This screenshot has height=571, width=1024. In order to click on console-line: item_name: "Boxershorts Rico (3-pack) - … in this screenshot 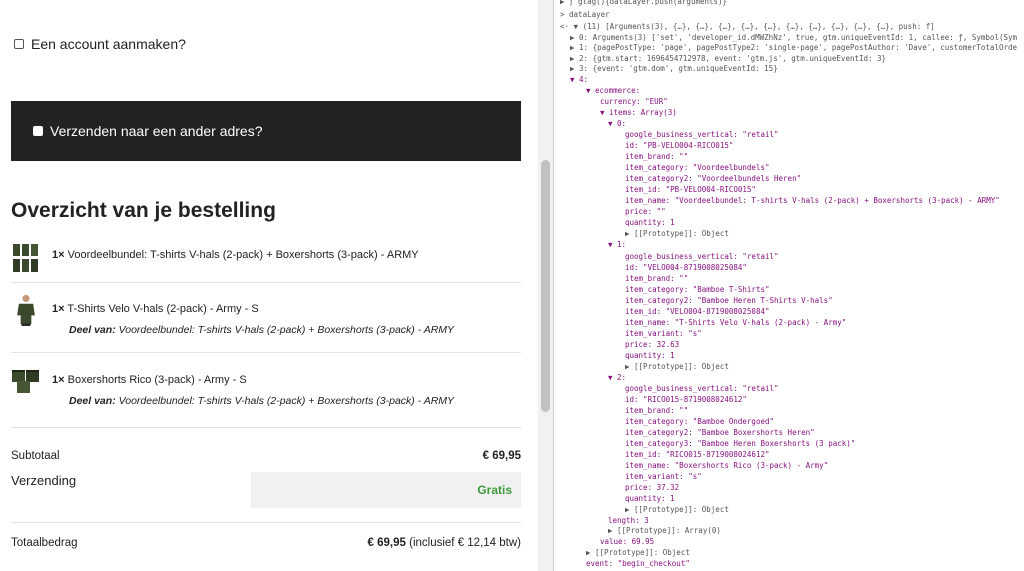, I will do `click(727, 465)`.